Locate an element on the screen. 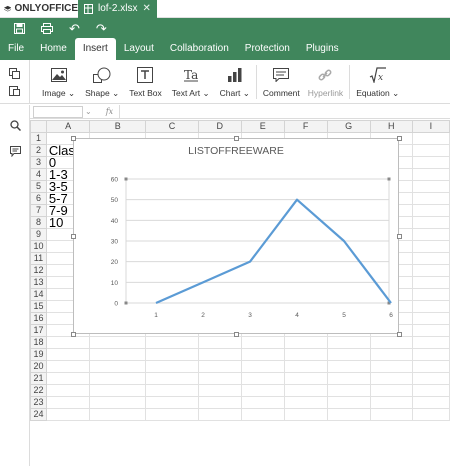  name-box-dropdown-icon: ⌄ is located at coordinates (88, 111).